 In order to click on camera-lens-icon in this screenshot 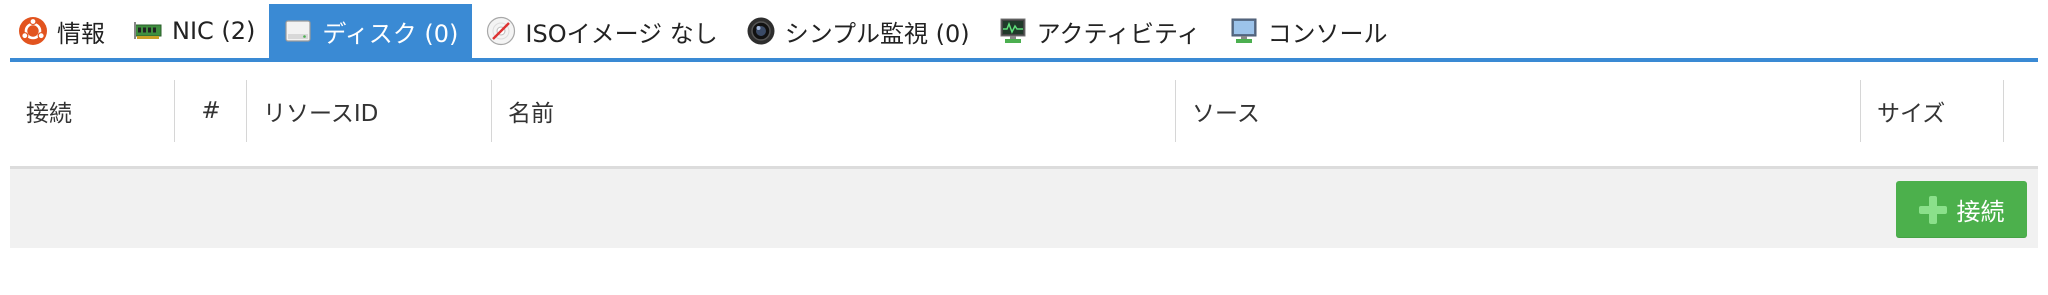, I will do `click(761, 31)`.